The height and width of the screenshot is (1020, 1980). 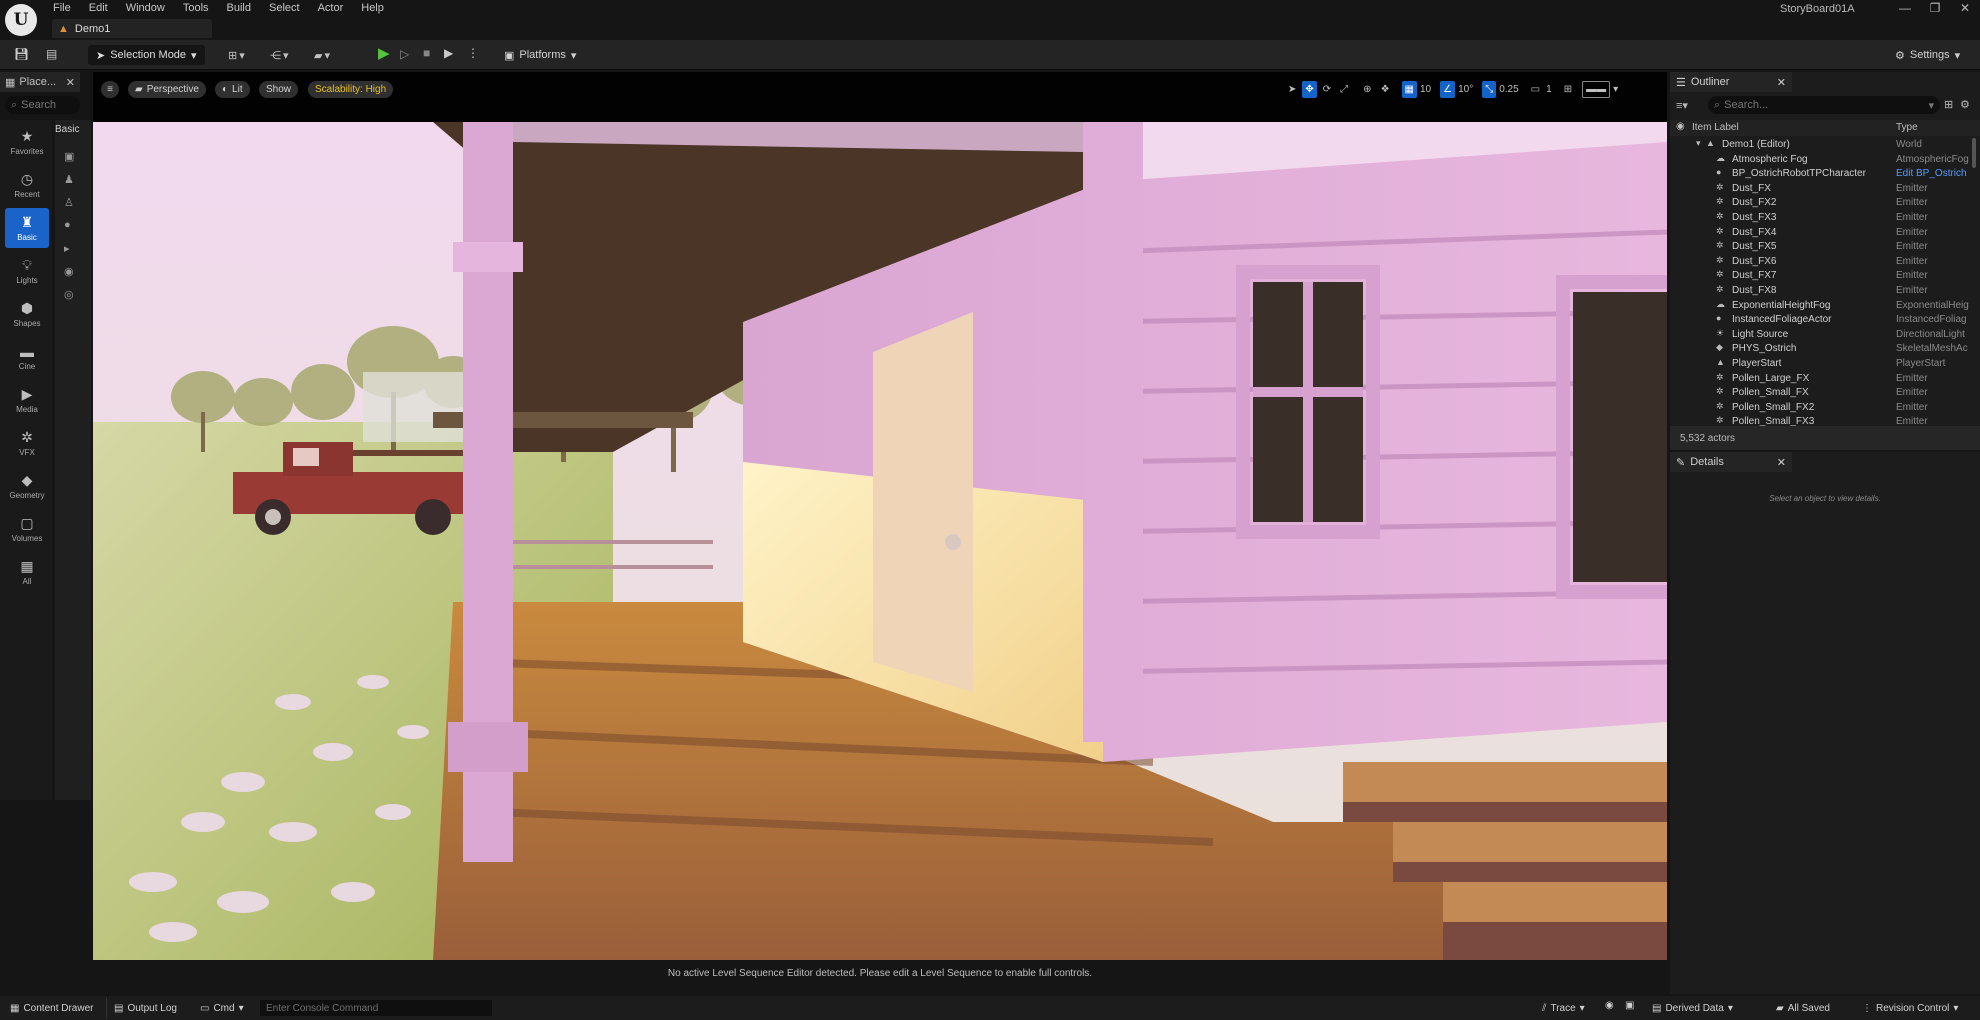 I want to click on outliner-tab: ☰ Outliner ✕, so click(x=1731, y=82).